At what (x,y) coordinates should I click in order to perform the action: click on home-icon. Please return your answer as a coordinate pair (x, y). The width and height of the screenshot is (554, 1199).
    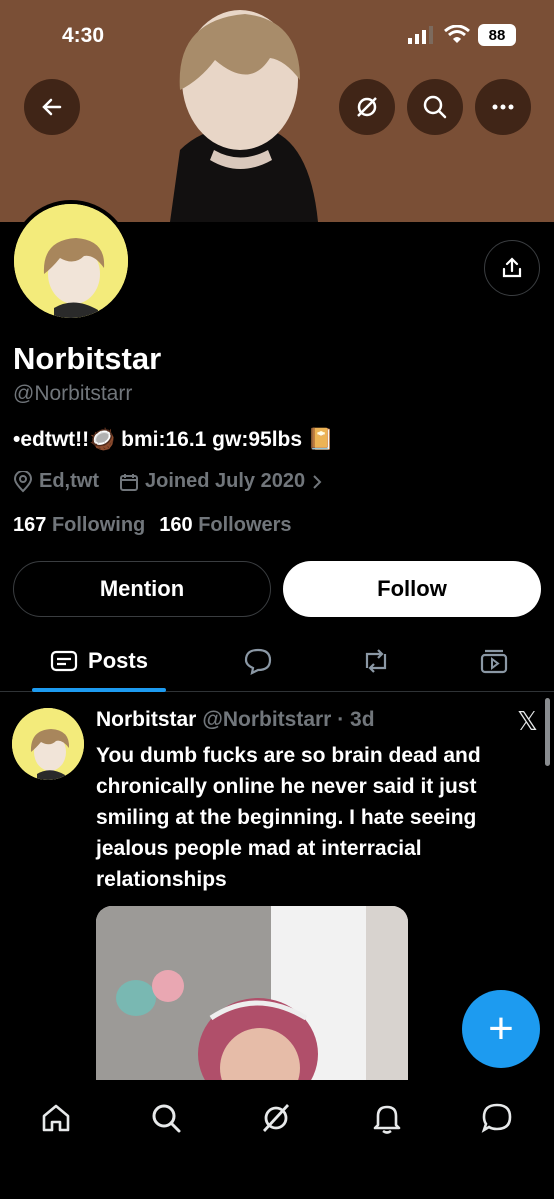
    Looking at the image, I should click on (56, 1118).